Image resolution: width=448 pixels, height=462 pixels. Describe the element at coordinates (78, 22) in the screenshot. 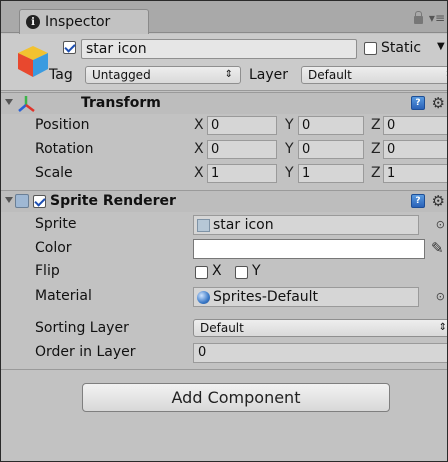

I see `tab-label: Inspector` at that location.